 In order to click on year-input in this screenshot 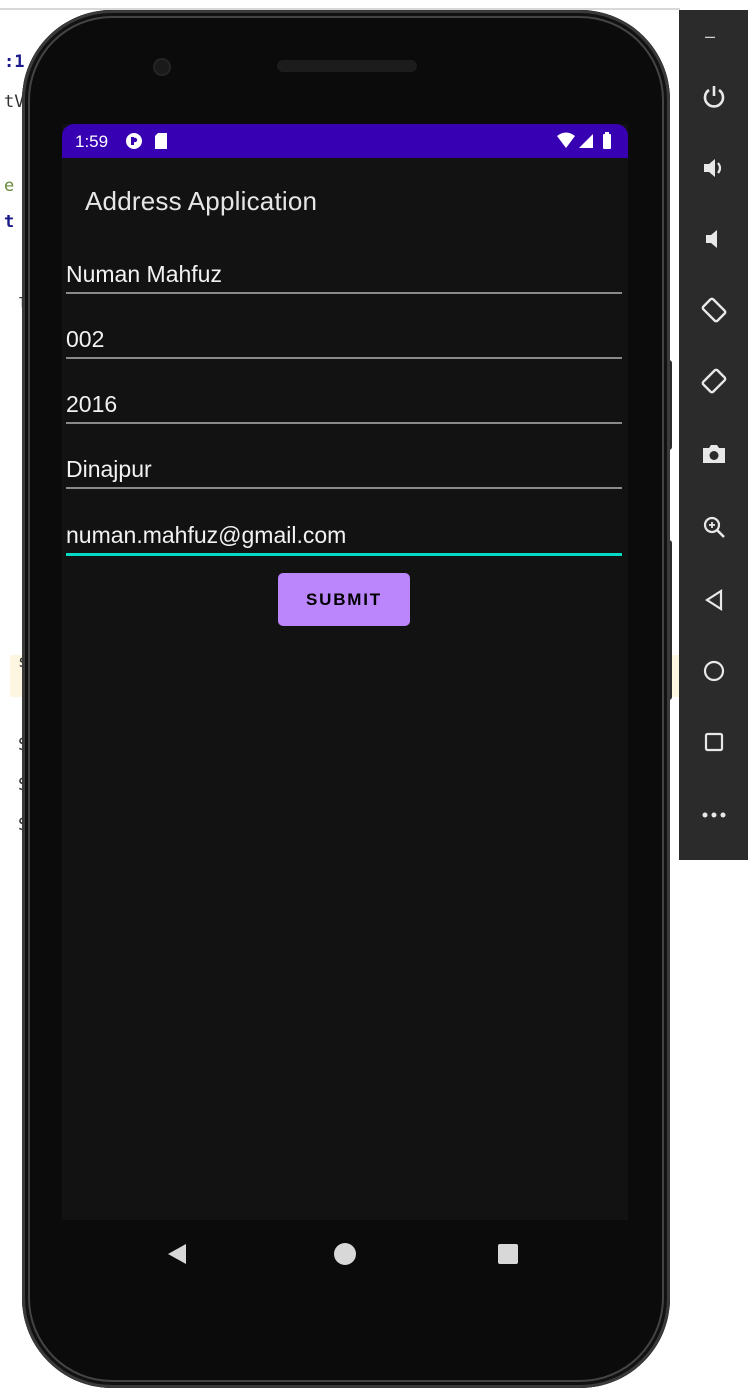, I will do `click(344, 404)`.